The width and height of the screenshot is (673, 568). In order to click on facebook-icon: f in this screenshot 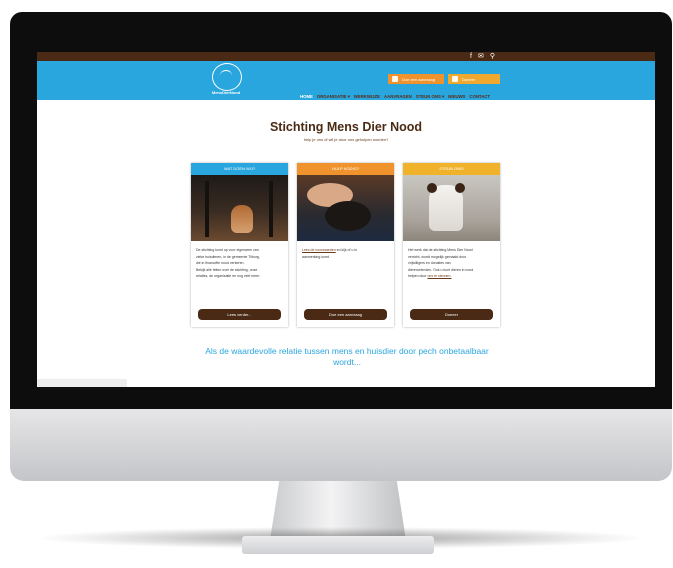, I will do `click(471, 56)`.